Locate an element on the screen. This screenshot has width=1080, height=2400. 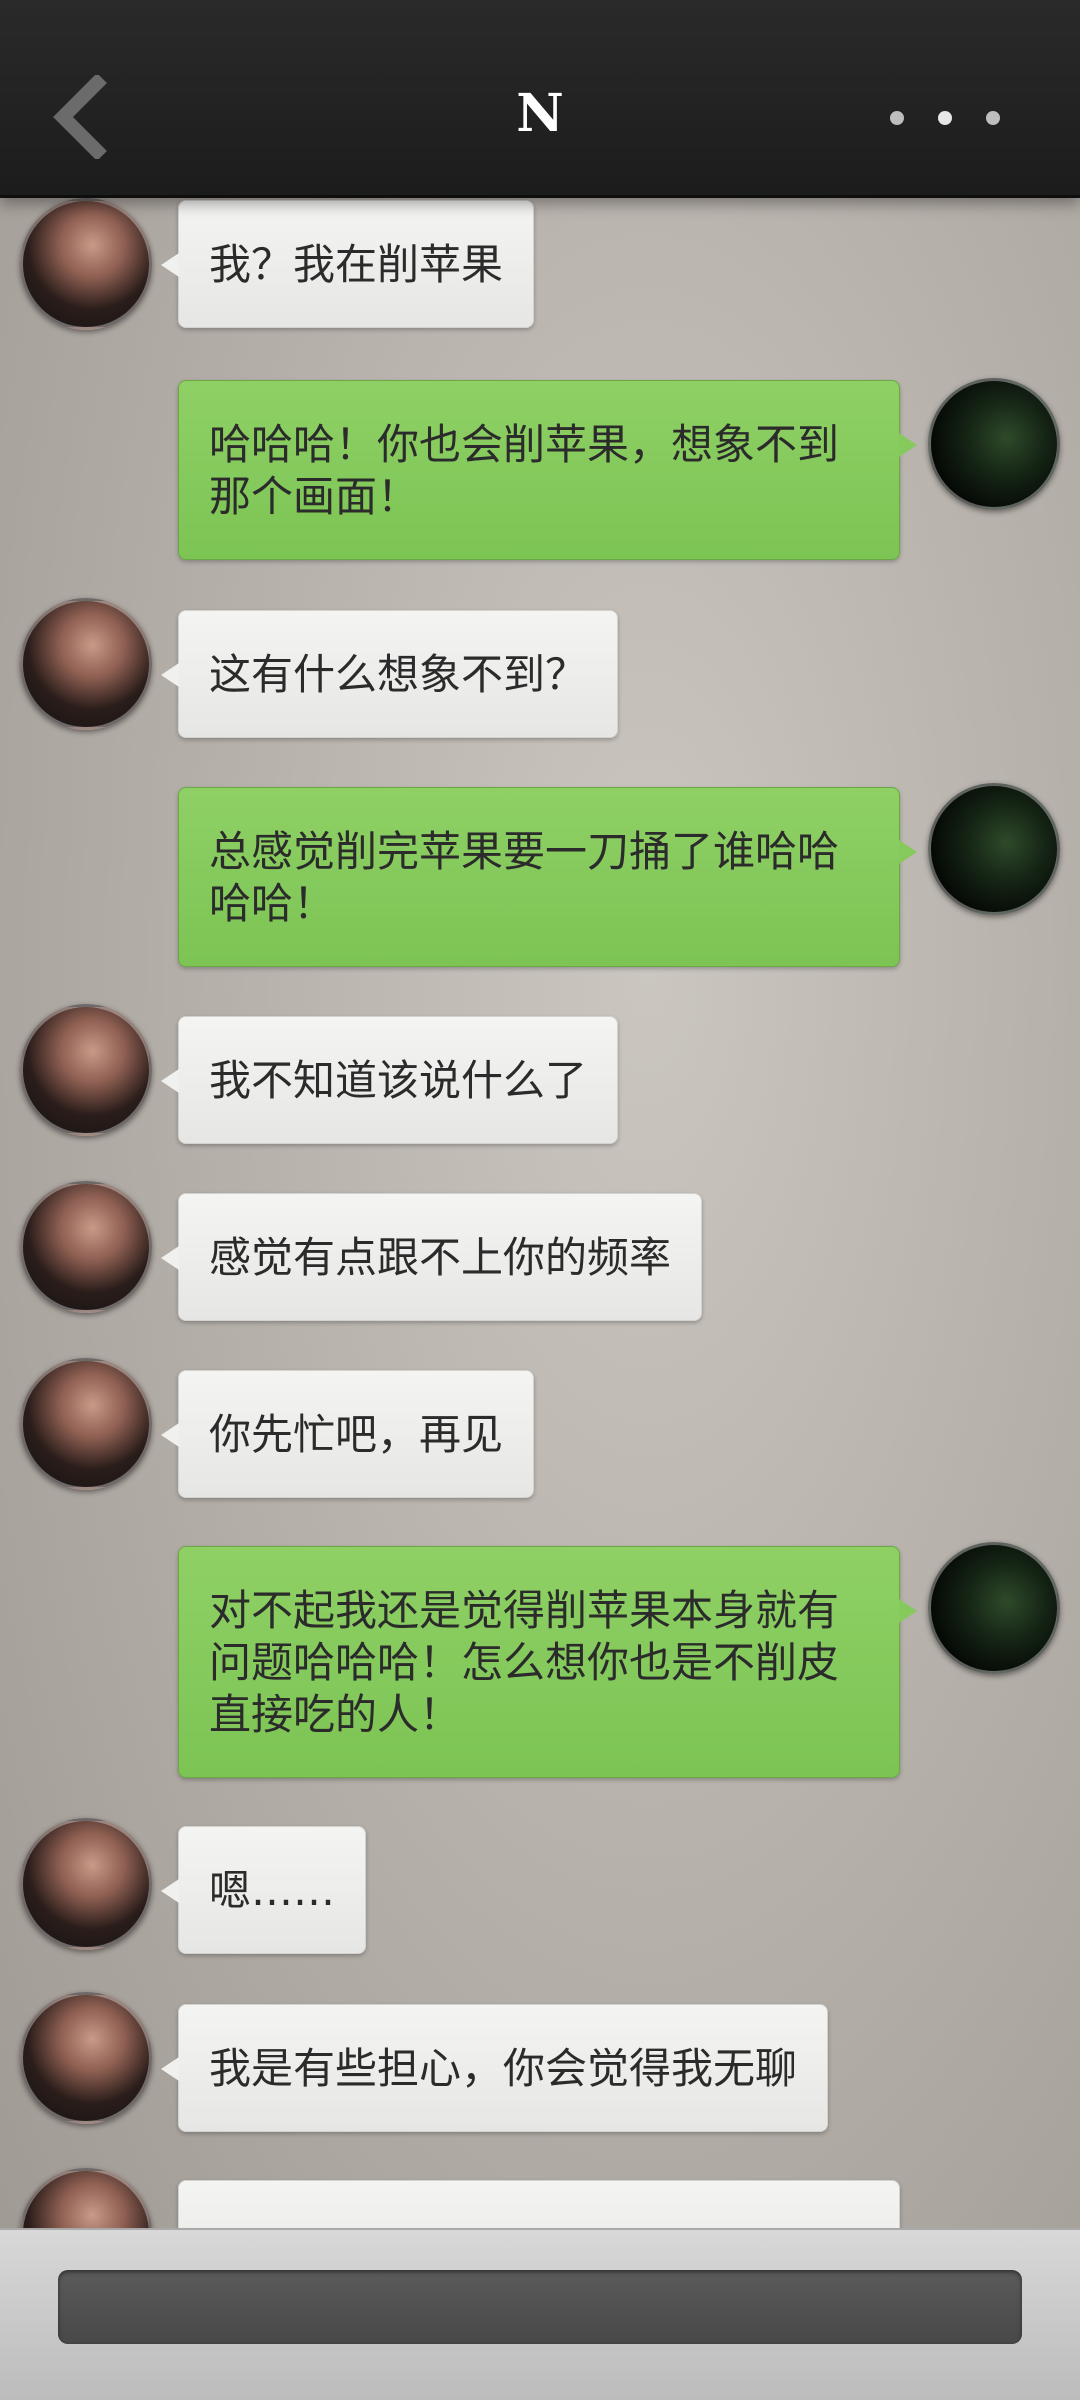
message-row: 总感觉削完苹果要一刀捅了谁哈哈哈哈！ is located at coordinates (540, 878).